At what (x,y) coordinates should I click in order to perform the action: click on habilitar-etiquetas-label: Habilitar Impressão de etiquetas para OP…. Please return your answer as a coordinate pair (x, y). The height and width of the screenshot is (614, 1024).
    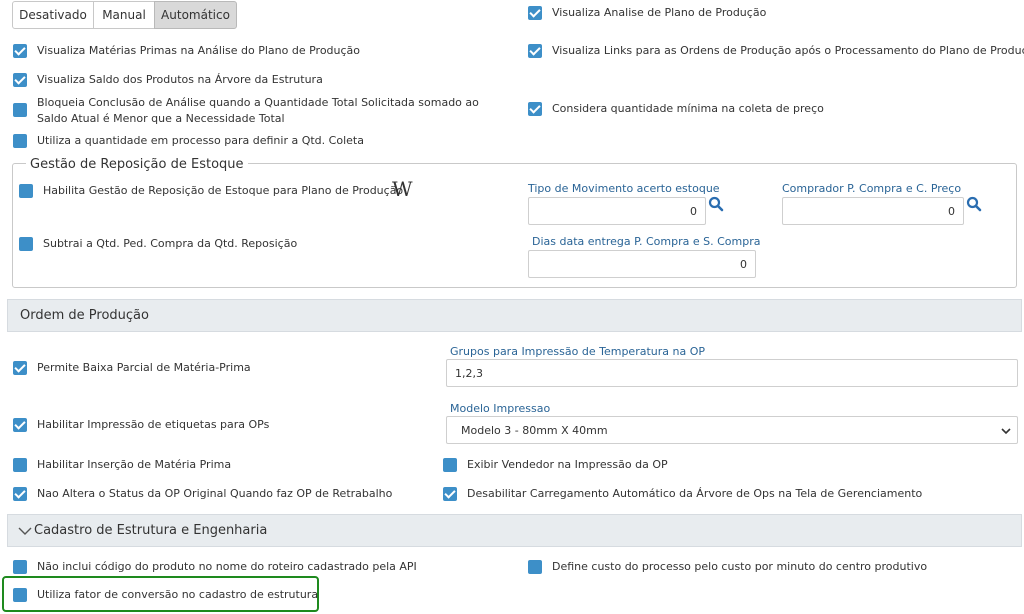
    Looking at the image, I should click on (153, 424).